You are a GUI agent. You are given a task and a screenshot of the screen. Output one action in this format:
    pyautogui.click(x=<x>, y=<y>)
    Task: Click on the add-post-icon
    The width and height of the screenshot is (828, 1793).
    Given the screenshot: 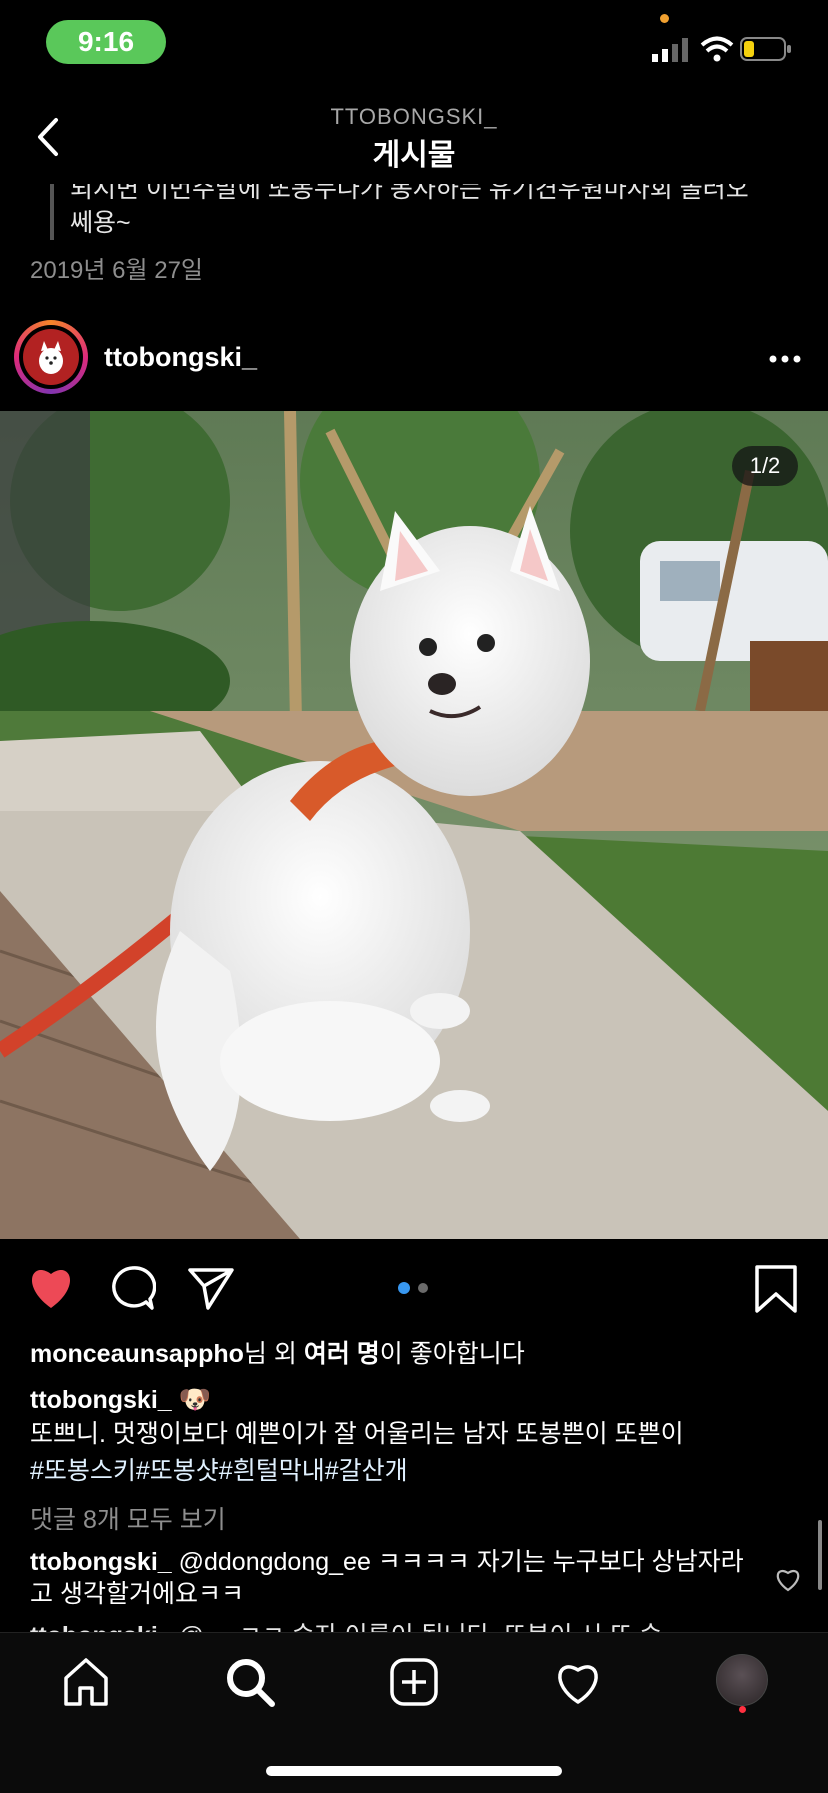 What is the action you would take?
    pyautogui.click(x=414, y=1682)
    